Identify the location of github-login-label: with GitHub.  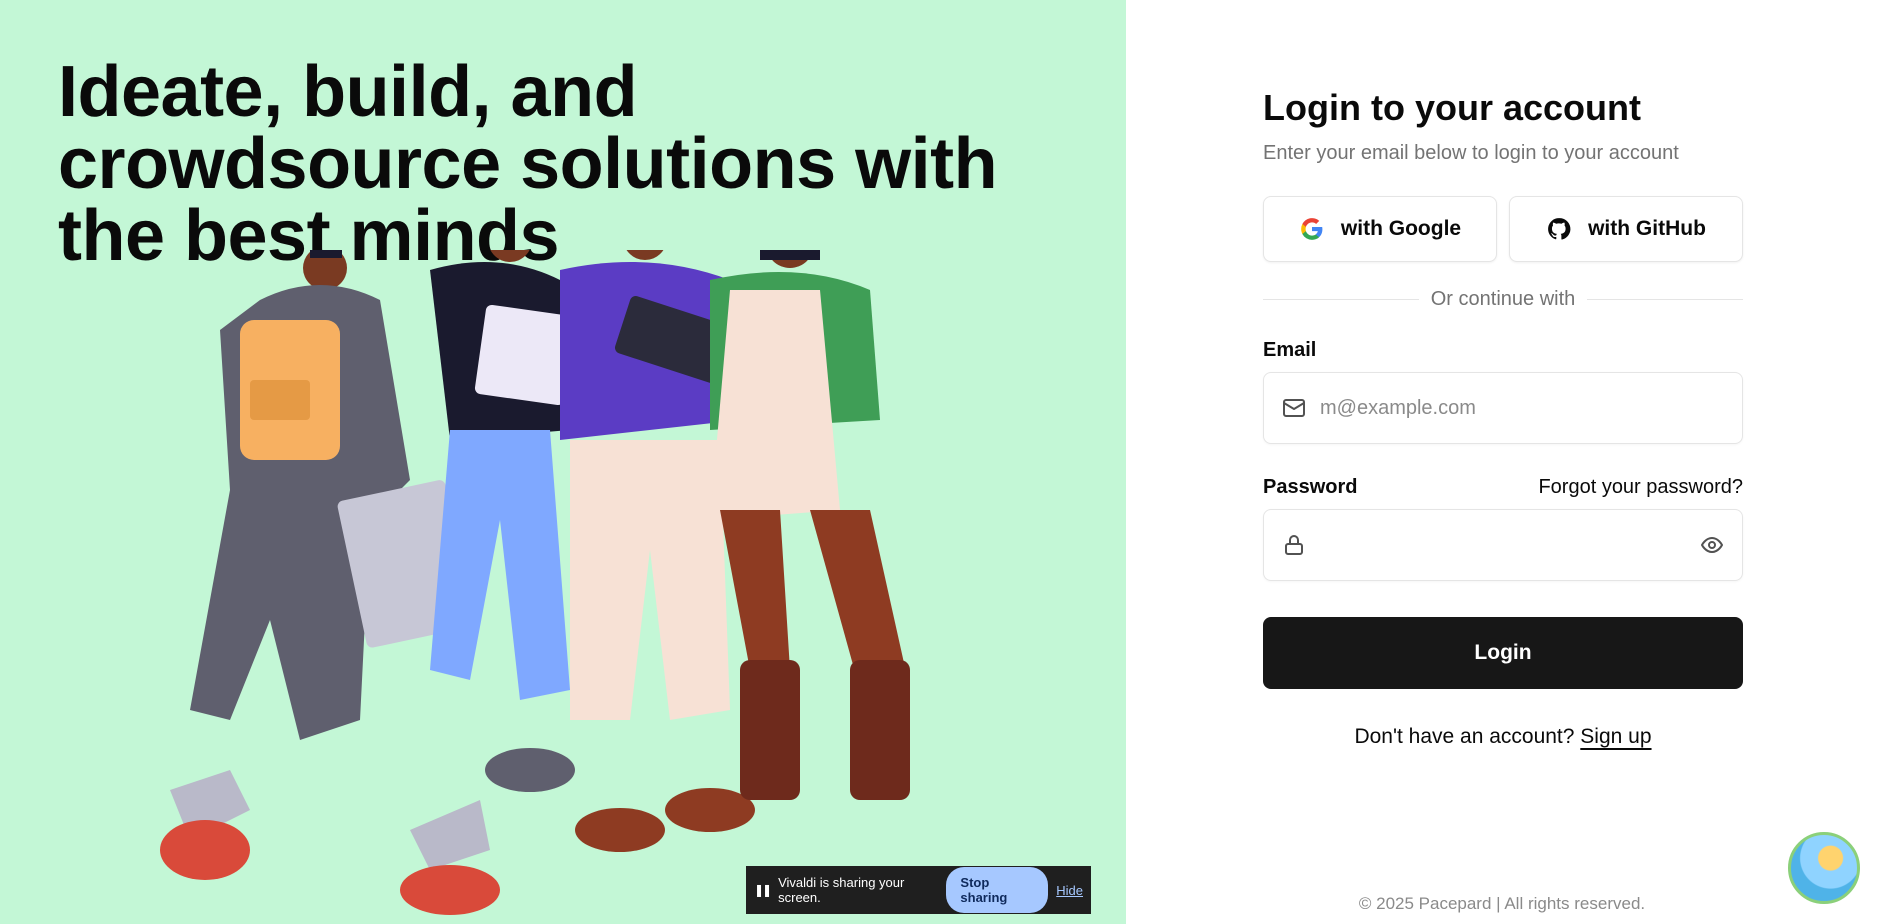
(1647, 228).